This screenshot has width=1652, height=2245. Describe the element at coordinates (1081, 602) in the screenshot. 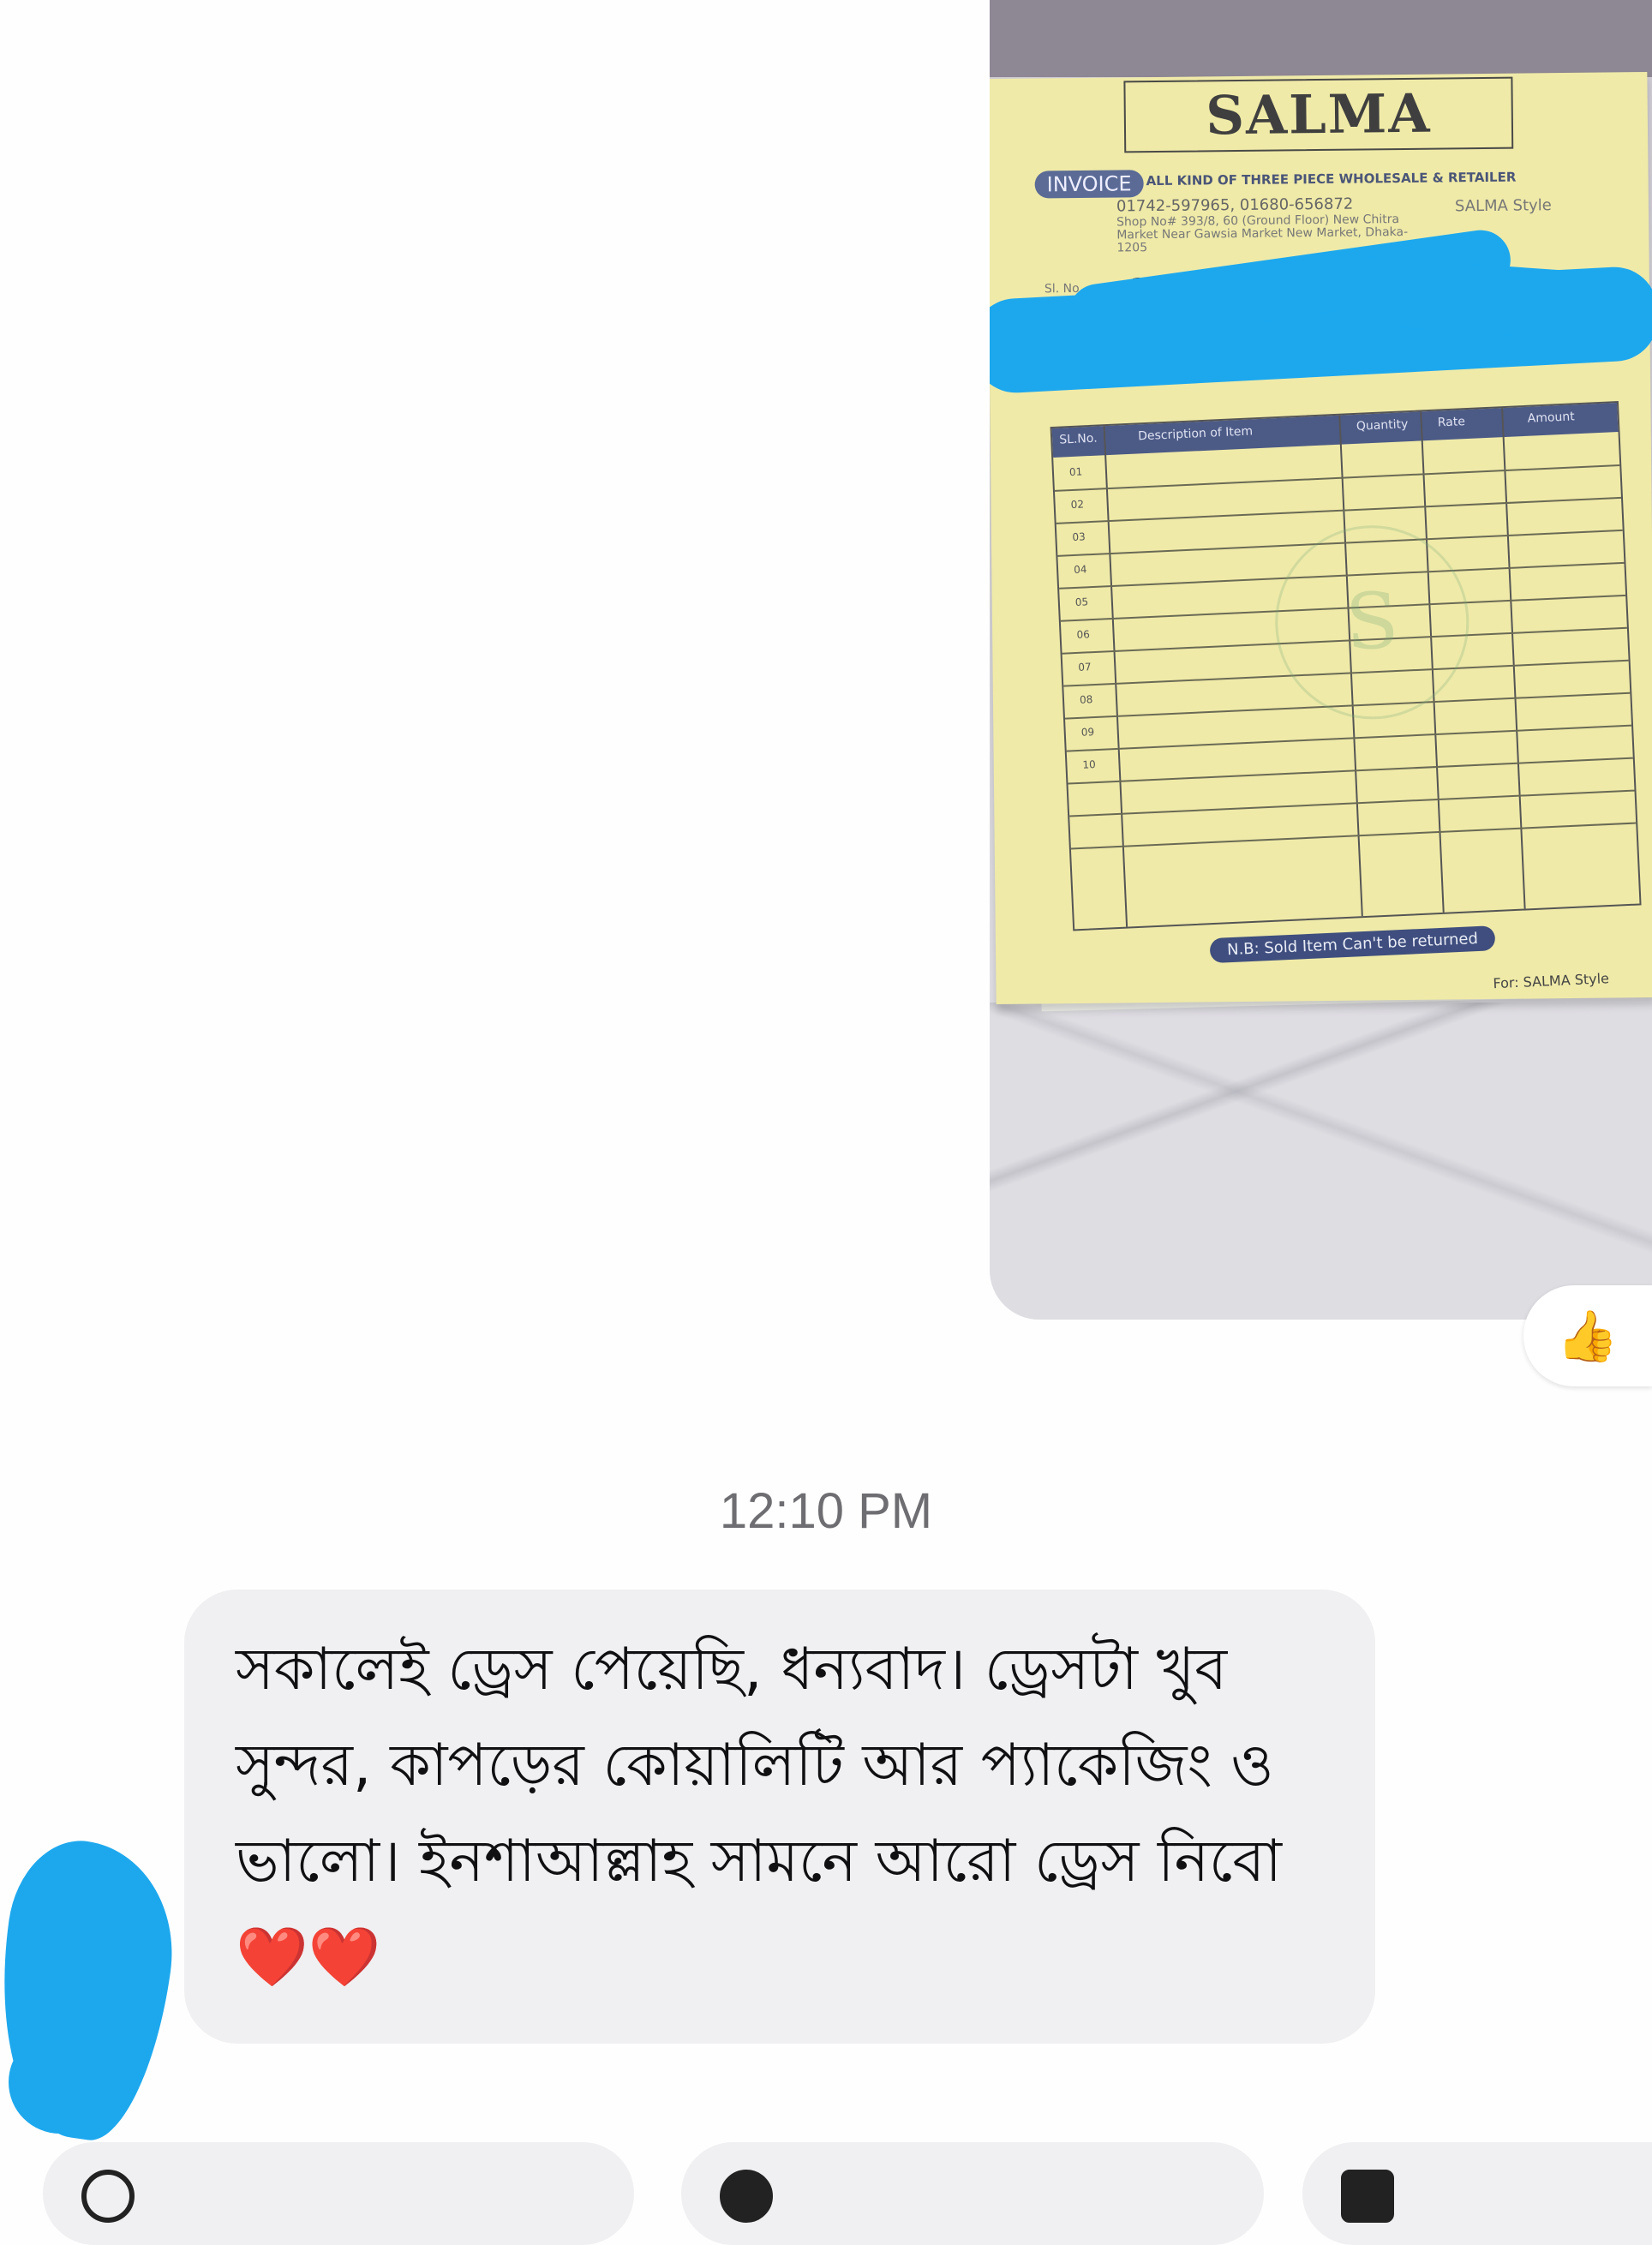

I see `table-row-number: 05` at that location.